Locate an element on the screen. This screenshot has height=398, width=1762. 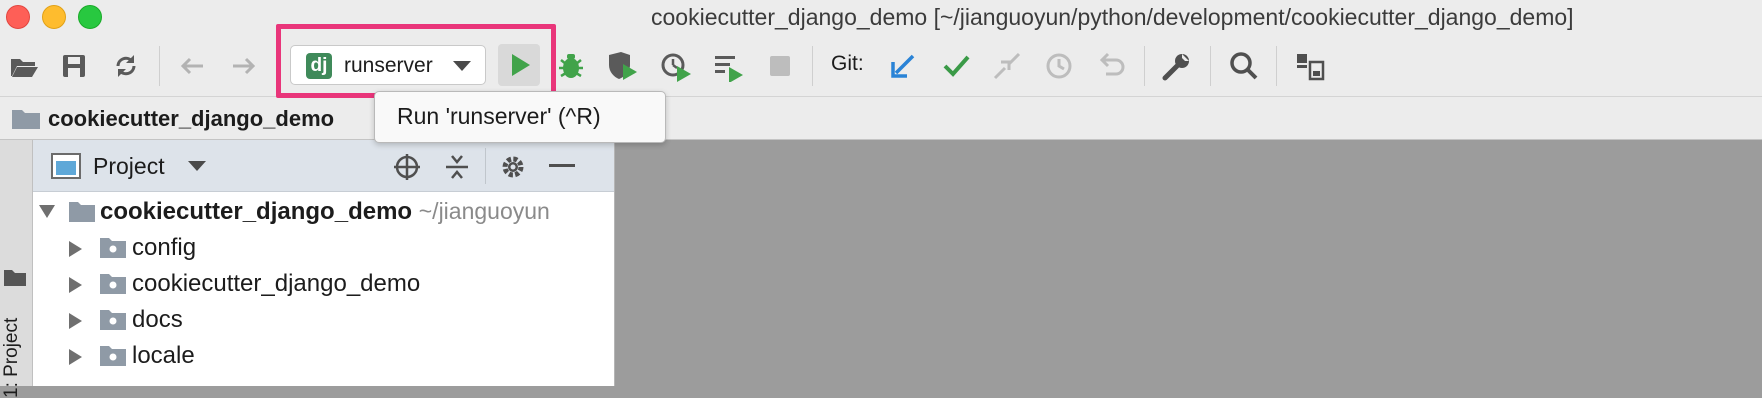
project-view-icon is located at coordinates (66, 166).